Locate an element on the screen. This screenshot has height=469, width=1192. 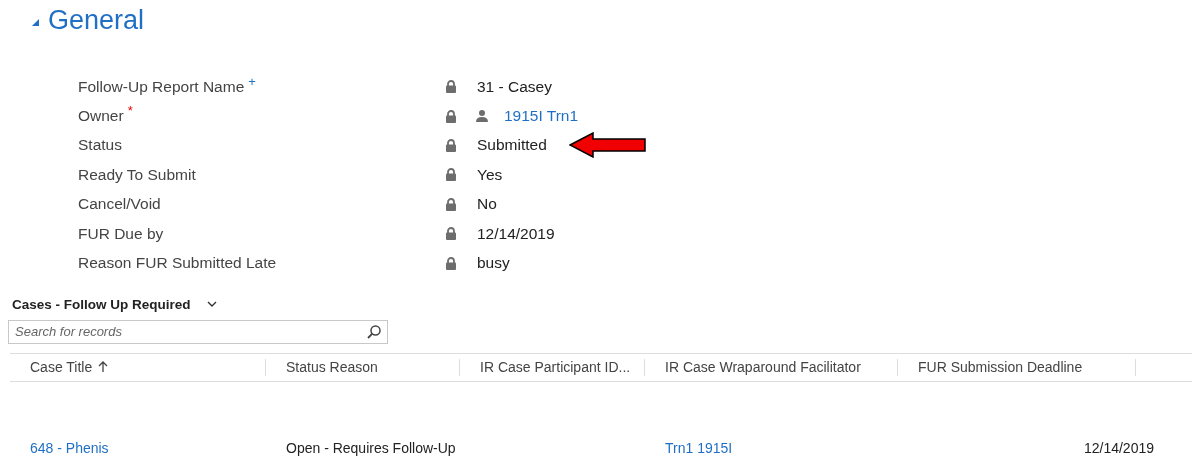
column-header: FUR Submission Deadline is located at coordinates (1000, 367).